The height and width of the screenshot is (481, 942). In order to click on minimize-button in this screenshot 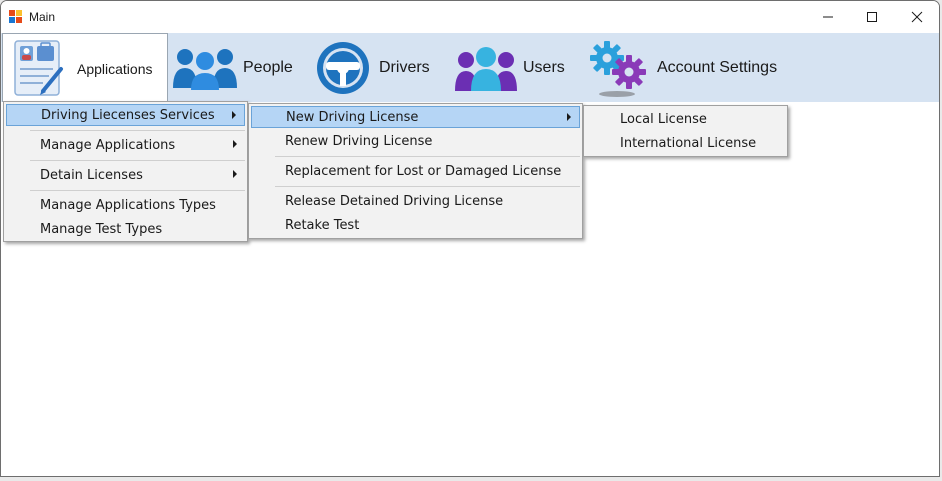, I will do `click(828, 17)`.